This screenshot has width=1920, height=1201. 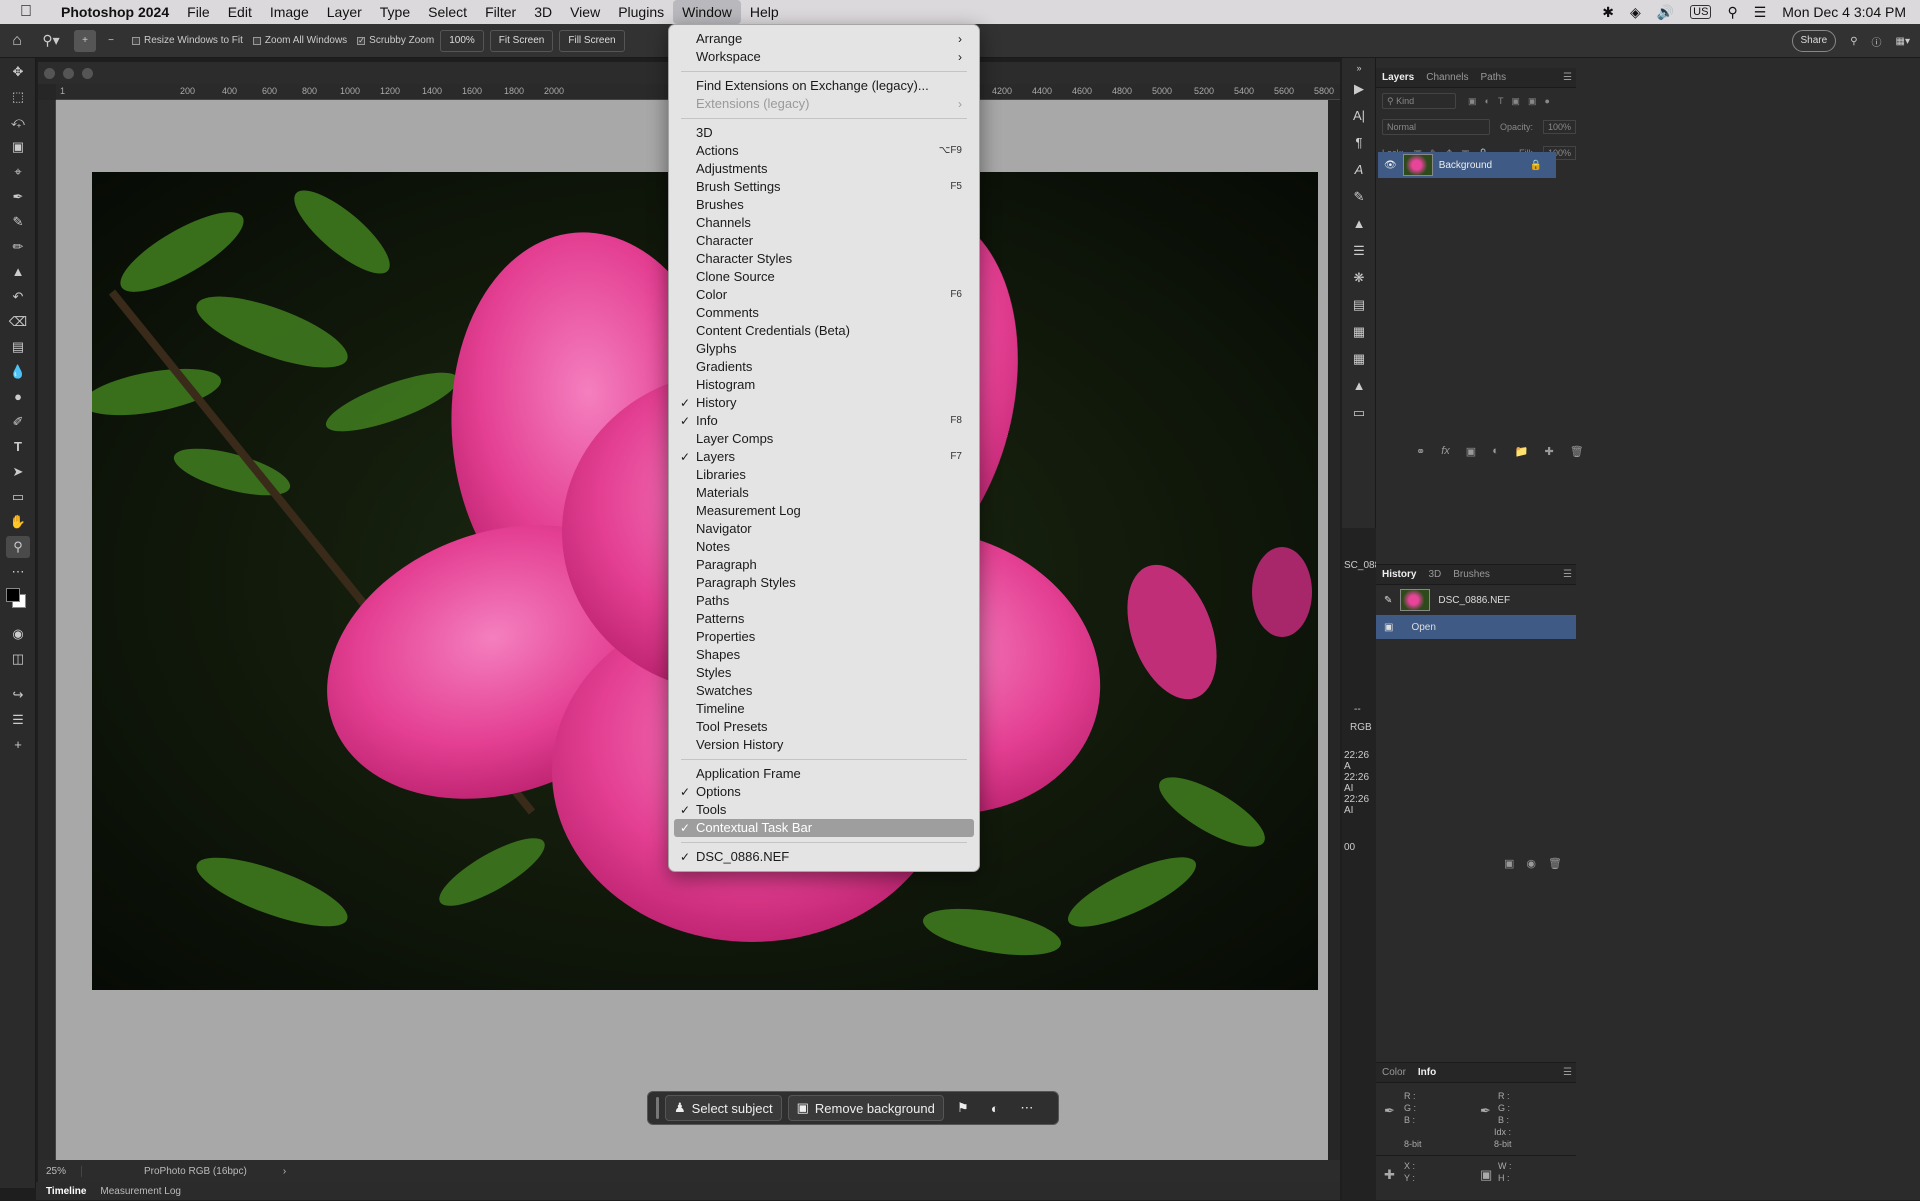 I want to click on menu-item-materials: Materials, so click(x=824, y=493).